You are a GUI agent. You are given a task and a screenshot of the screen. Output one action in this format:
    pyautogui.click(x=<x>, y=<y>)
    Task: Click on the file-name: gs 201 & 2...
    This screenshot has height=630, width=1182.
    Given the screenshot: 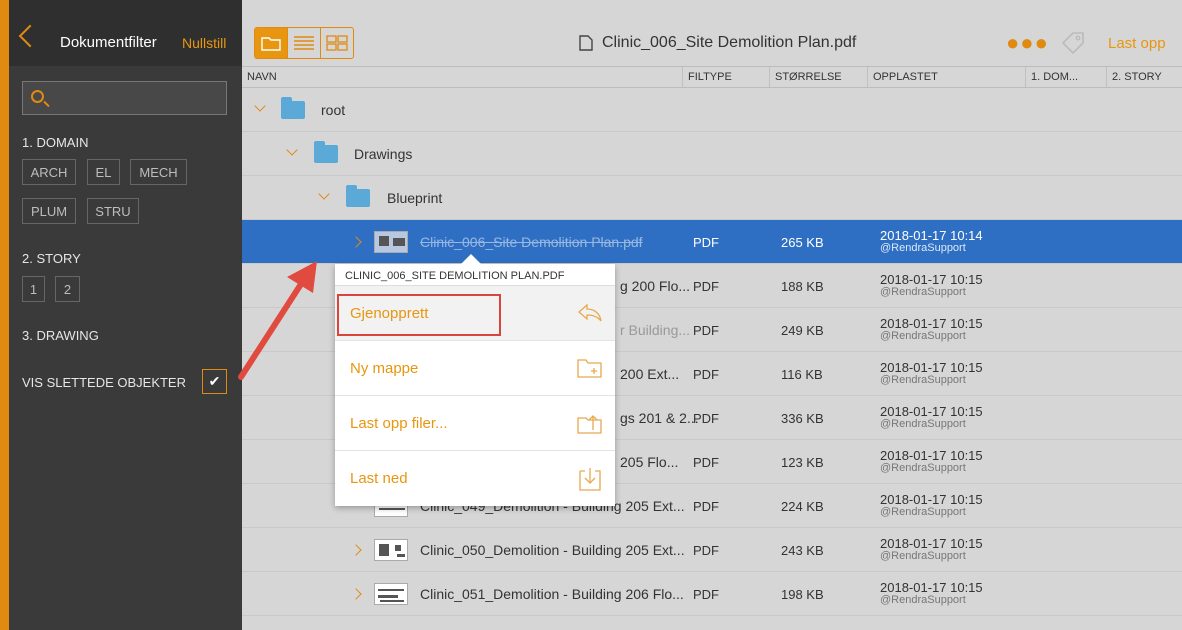 What is the action you would take?
    pyautogui.click(x=659, y=418)
    